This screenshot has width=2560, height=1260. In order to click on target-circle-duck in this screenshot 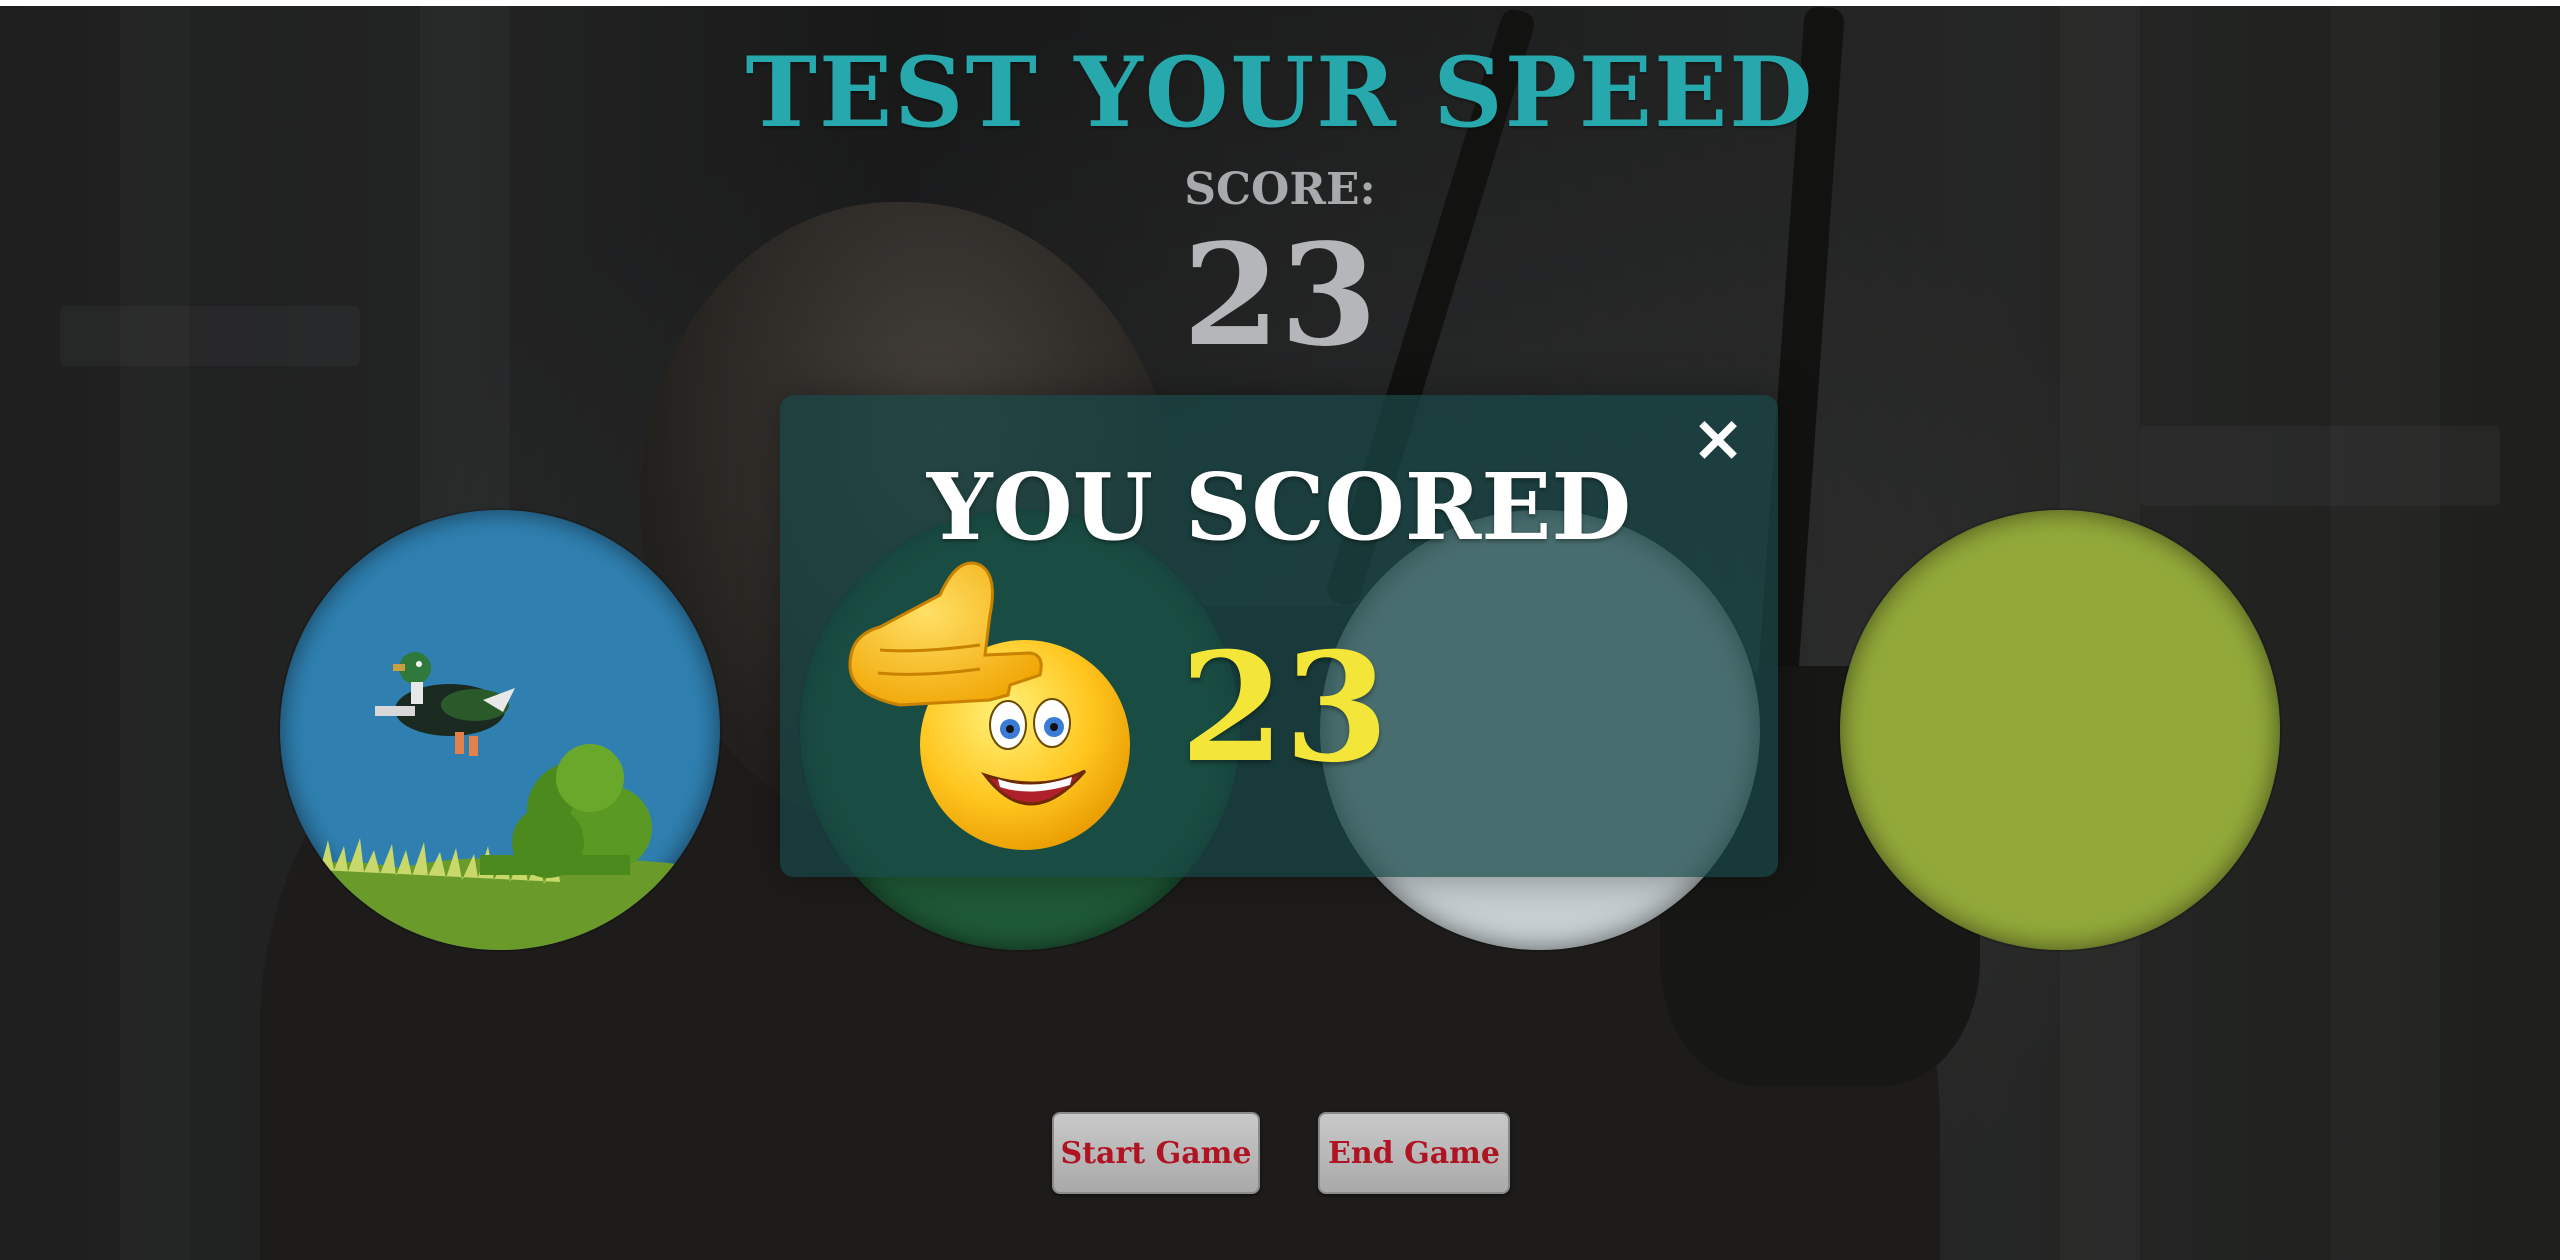, I will do `click(500, 730)`.